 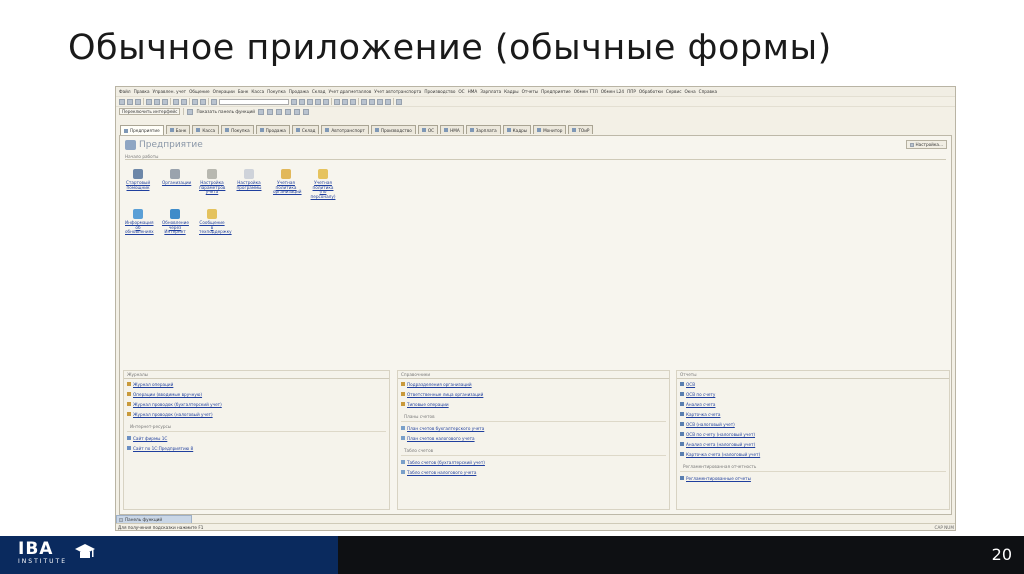 I want to click on menu-item: Склад, so click(x=319, y=91).